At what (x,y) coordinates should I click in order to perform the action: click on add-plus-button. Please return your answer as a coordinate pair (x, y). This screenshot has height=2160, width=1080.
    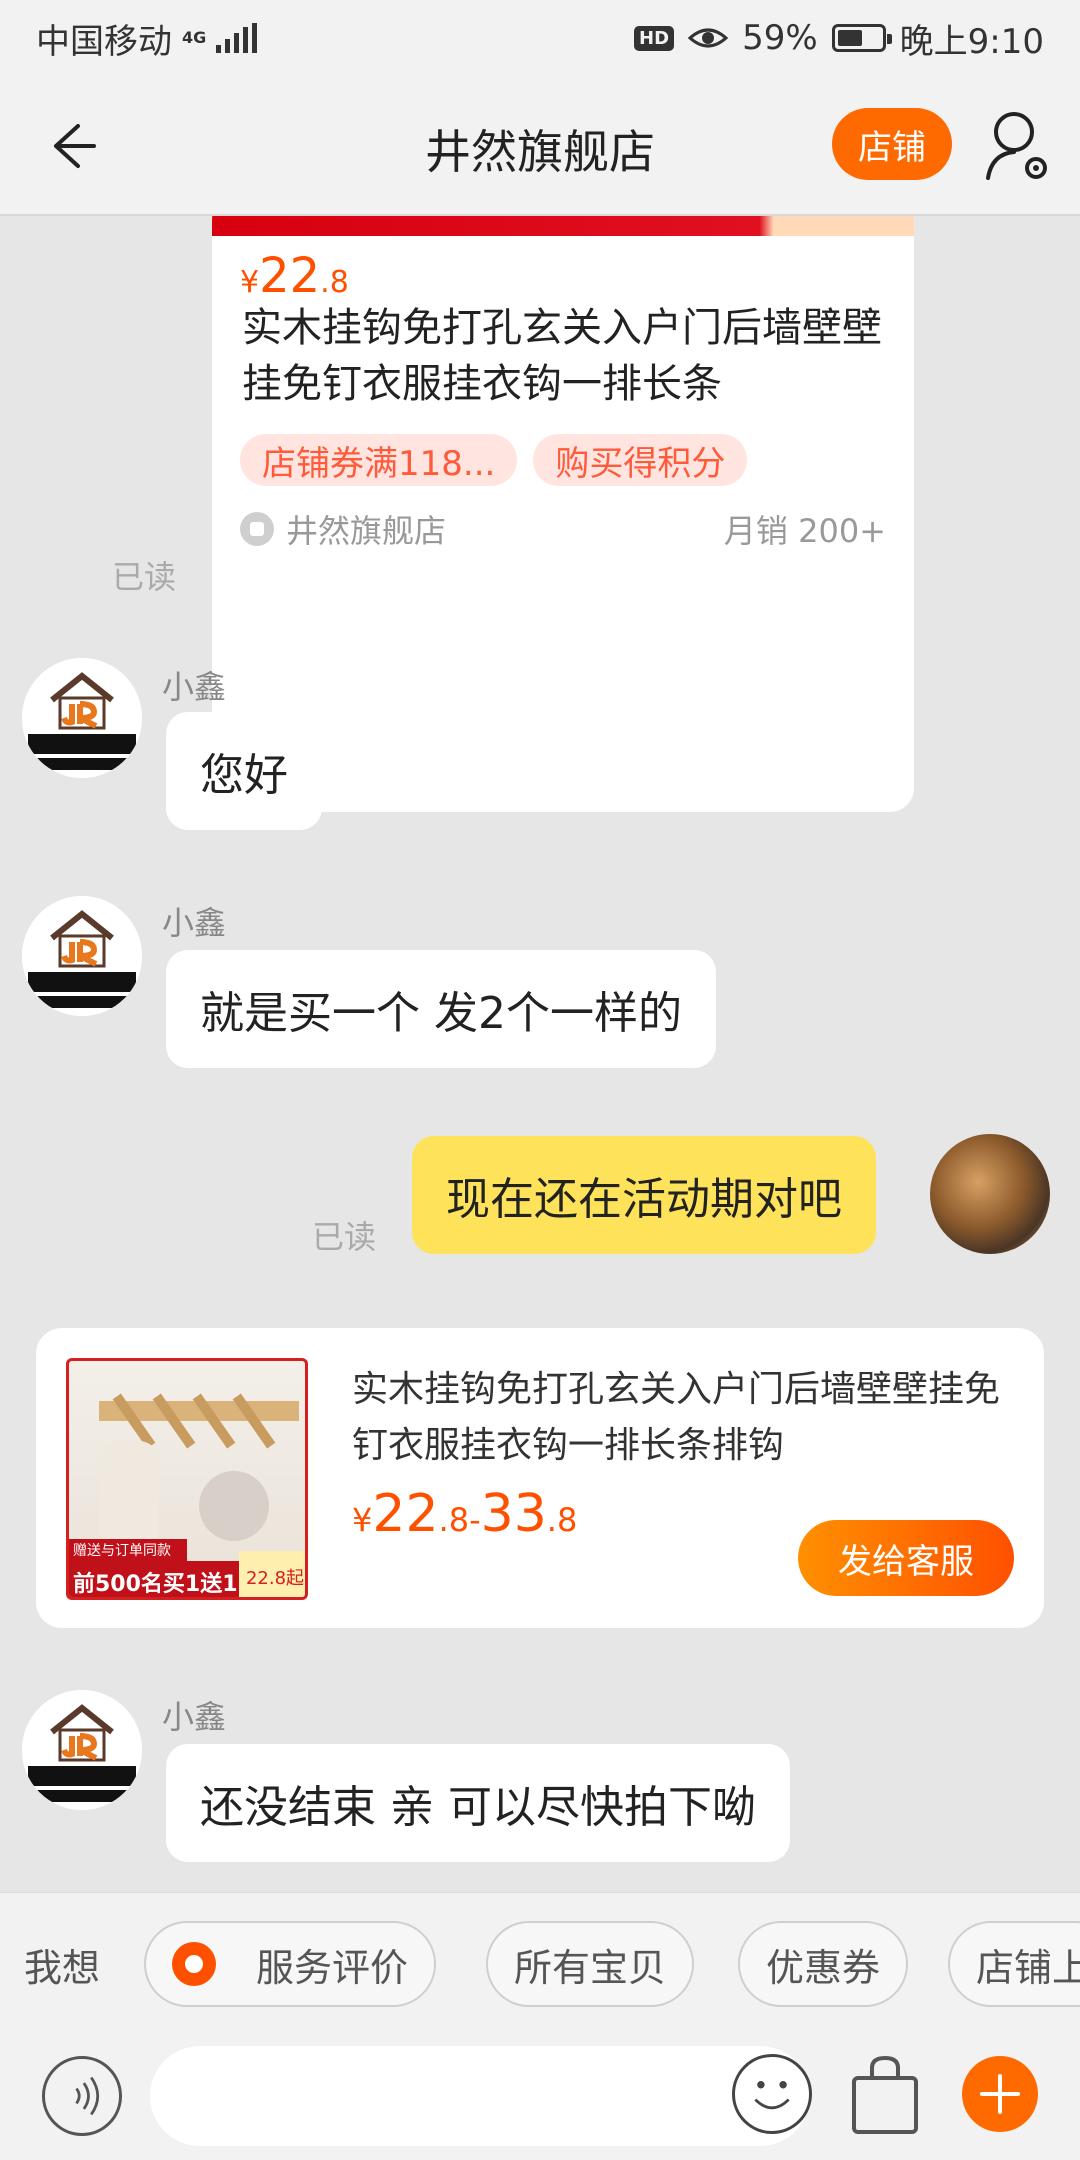
    Looking at the image, I should click on (1000, 2094).